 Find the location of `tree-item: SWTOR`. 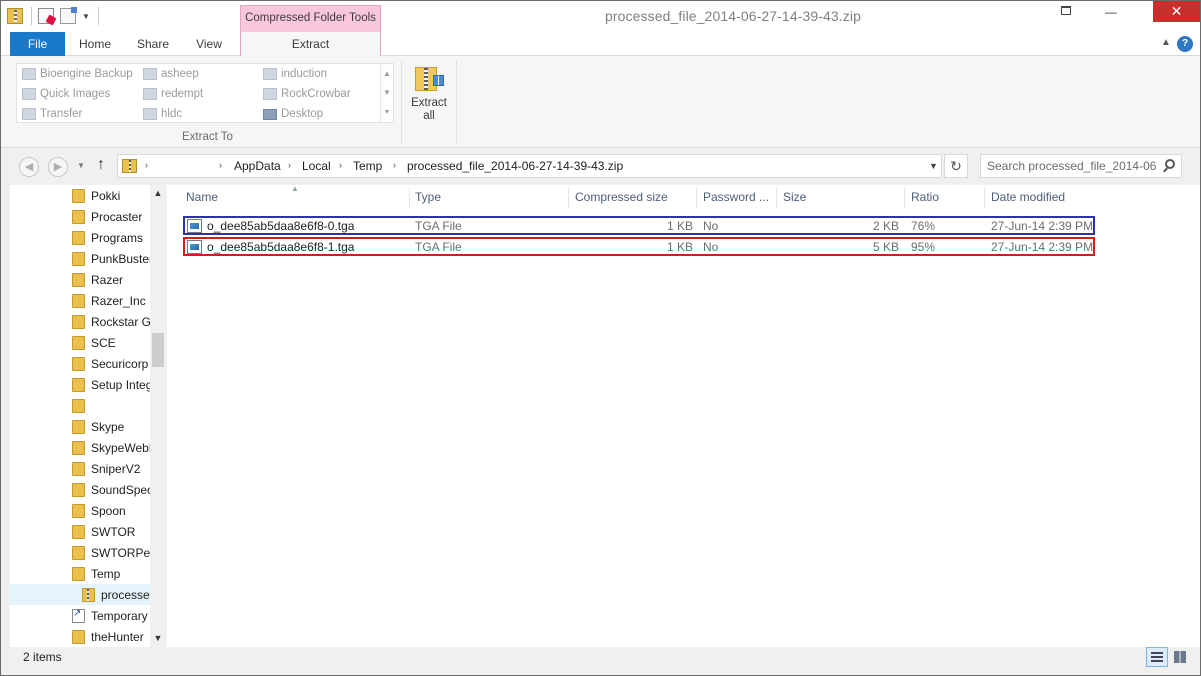

tree-item: SWTOR is located at coordinates (80, 531).